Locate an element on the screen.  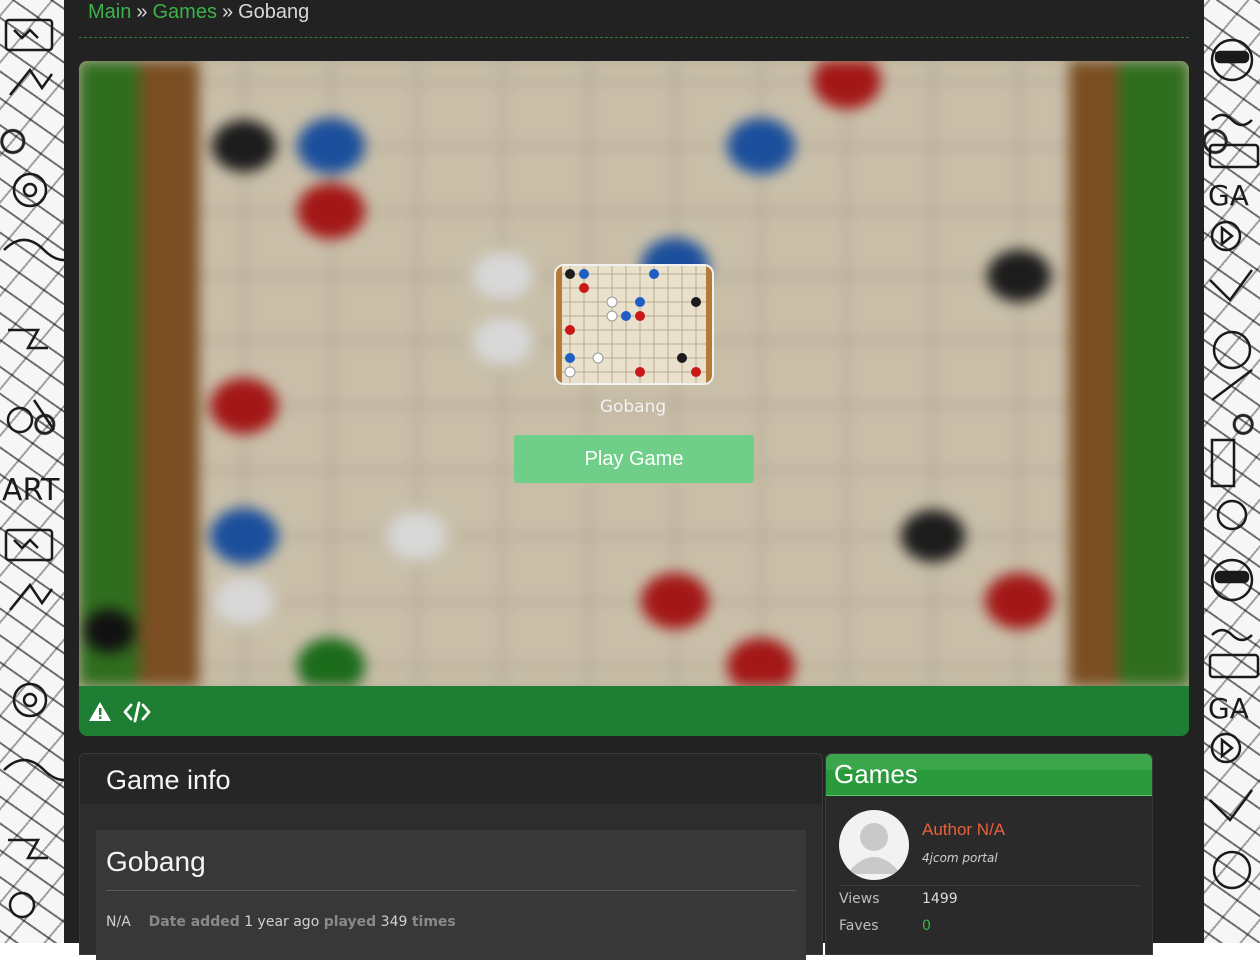
portal-label: 4jcom portal is located at coordinates (960, 858).